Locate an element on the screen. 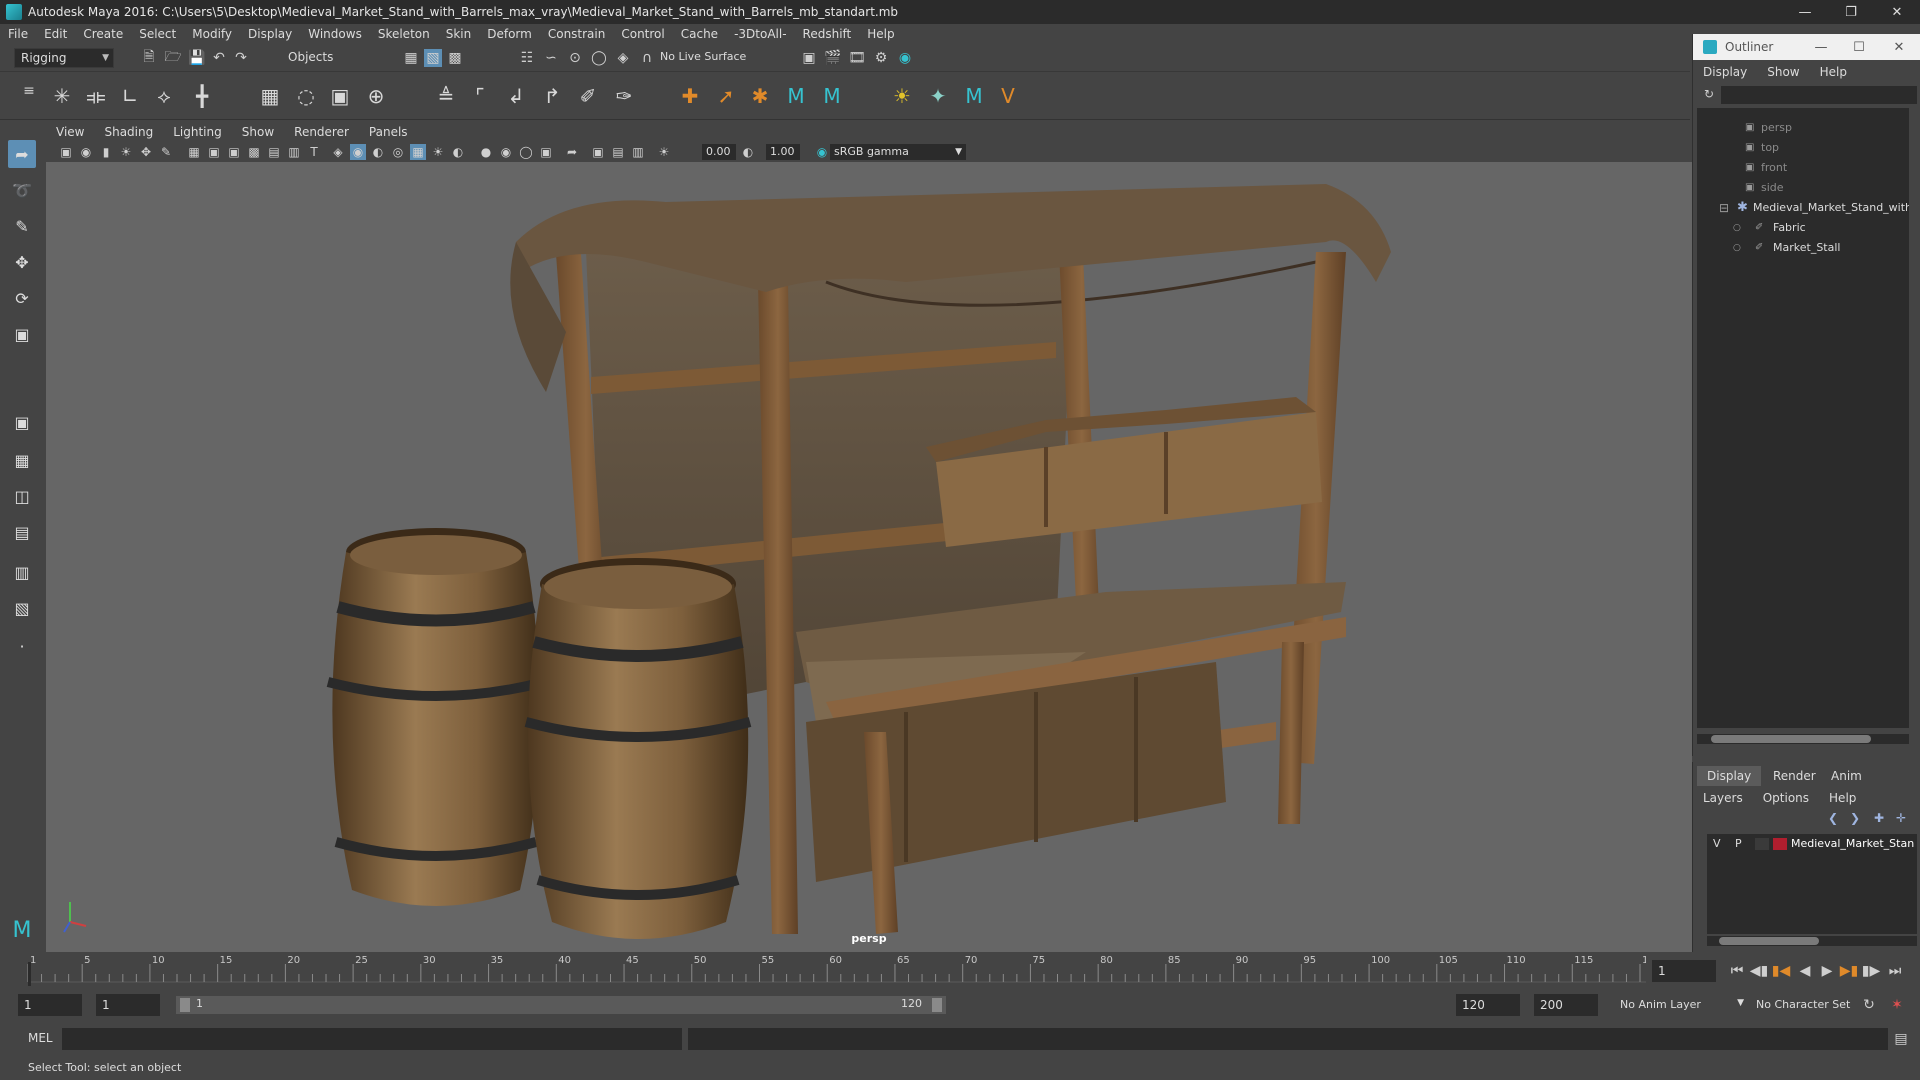 The width and height of the screenshot is (1920, 1080). snap-curve-icon: ∽ is located at coordinates (551, 58).